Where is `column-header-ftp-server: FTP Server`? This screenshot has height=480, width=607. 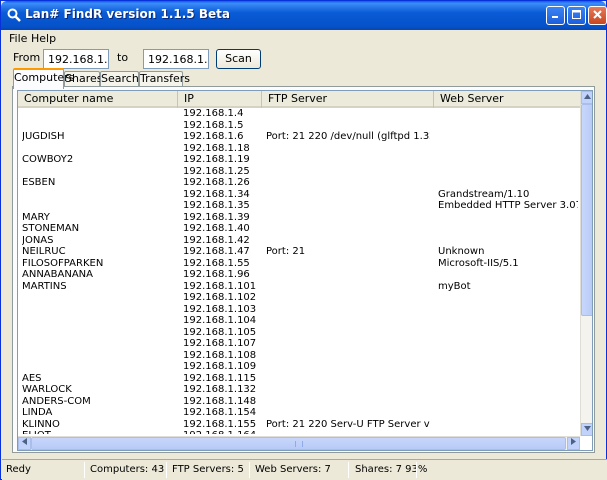 column-header-ftp-server: FTP Server is located at coordinates (348, 99).